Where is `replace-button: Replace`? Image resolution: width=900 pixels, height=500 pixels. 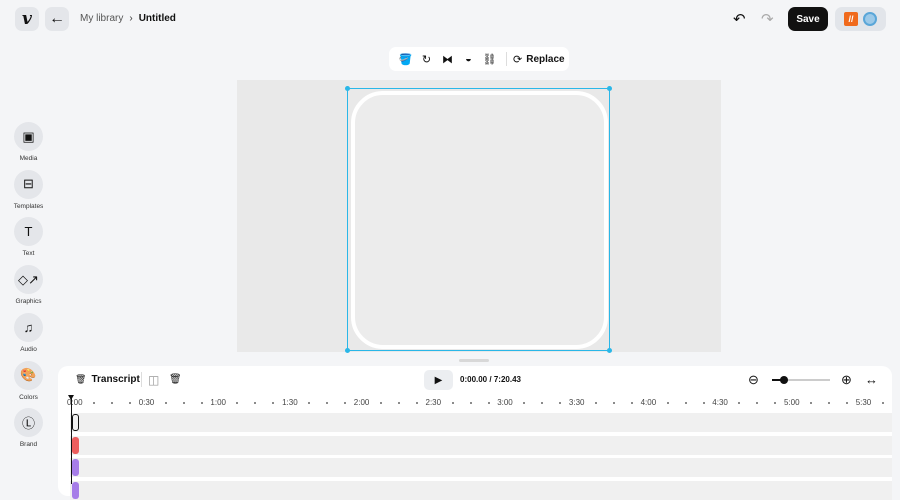 replace-button: Replace is located at coordinates (545, 59).